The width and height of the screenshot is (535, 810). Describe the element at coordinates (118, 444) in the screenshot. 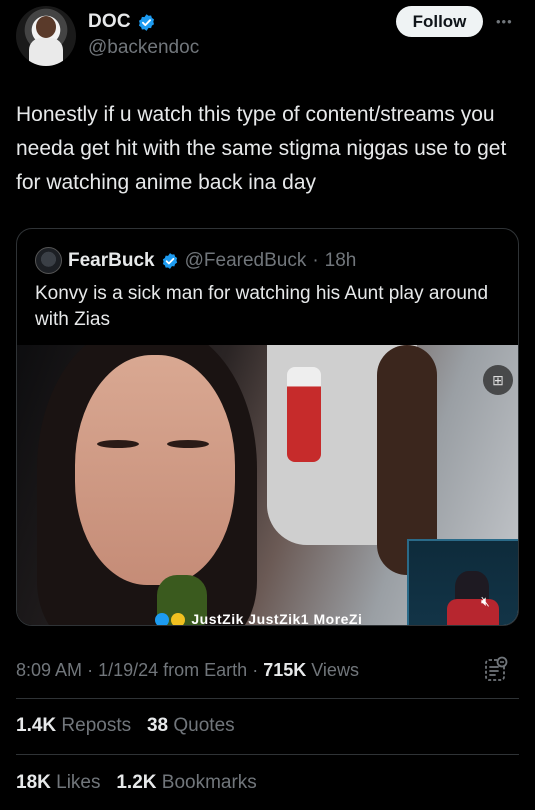

I see `video-eye-left` at that location.